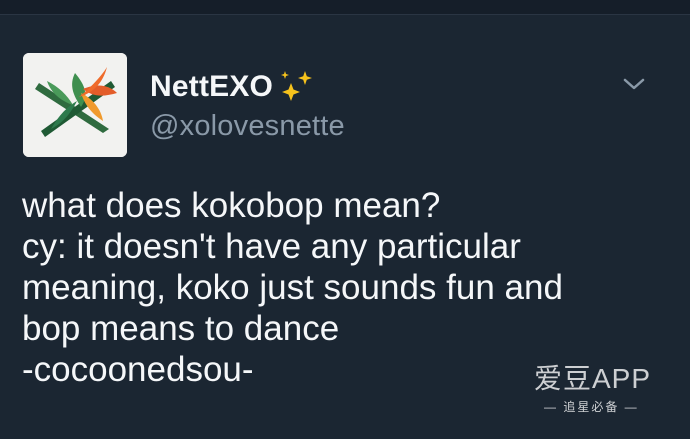 The height and width of the screenshot is (439, 690). I want to click on tweet-line: meaning, koko just sounds fun and, so click(292, 287).